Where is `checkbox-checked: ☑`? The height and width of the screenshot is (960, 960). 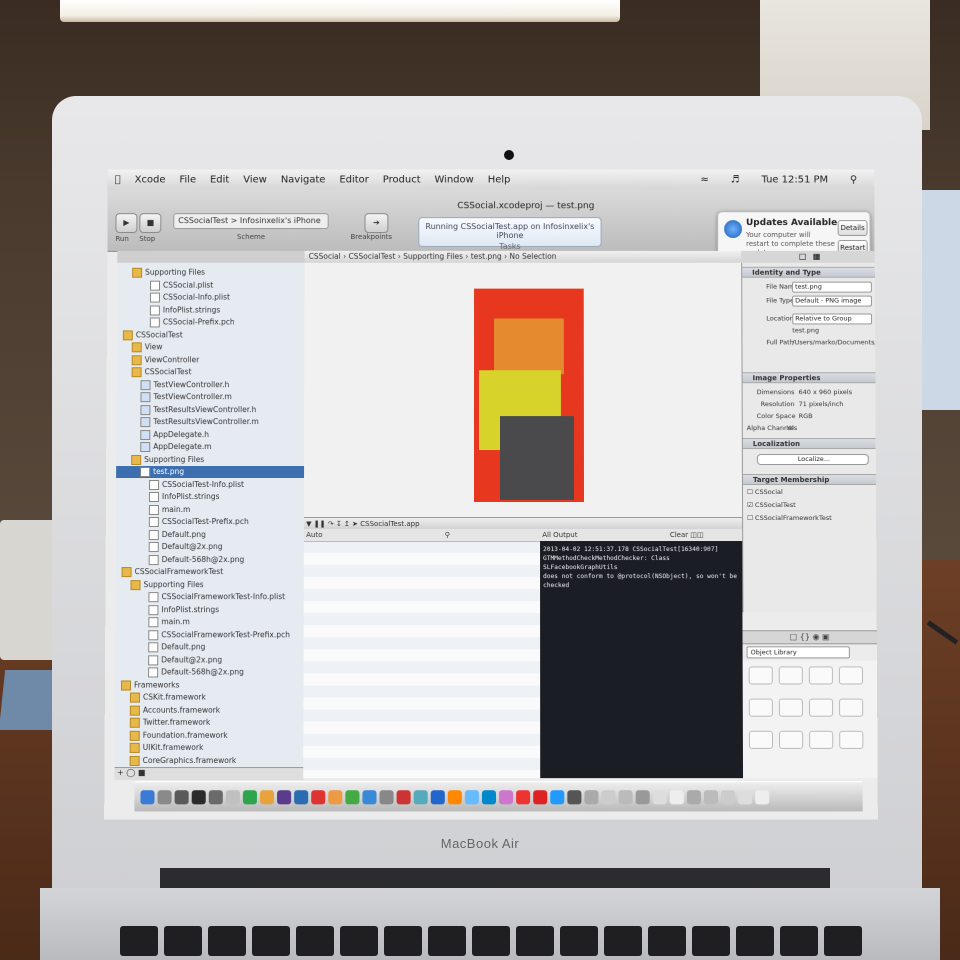
checkbox-checked: ☑ is located at coordinates (750, 505).